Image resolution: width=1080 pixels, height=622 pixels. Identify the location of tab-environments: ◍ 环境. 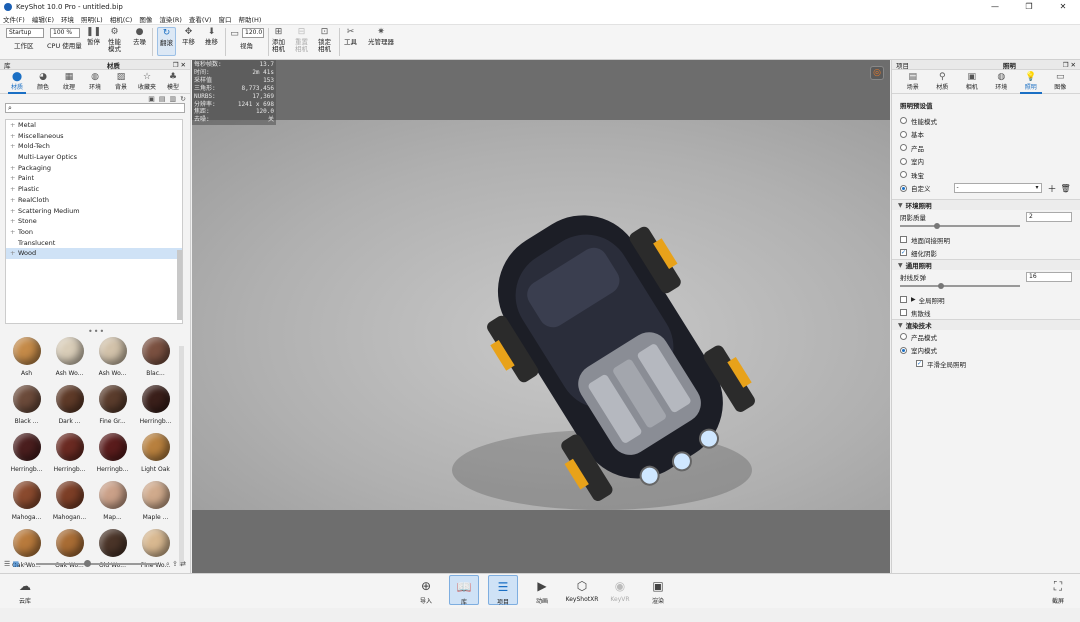
(95, 81).